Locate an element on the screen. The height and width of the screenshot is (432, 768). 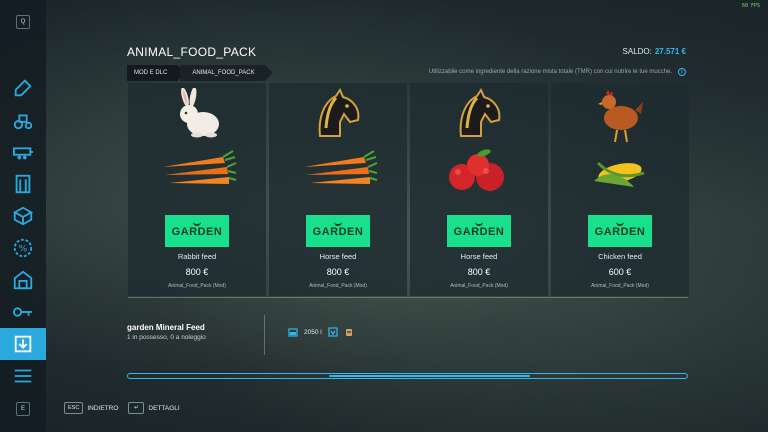
product-price: 600 € is located at coordinates (620, 272).